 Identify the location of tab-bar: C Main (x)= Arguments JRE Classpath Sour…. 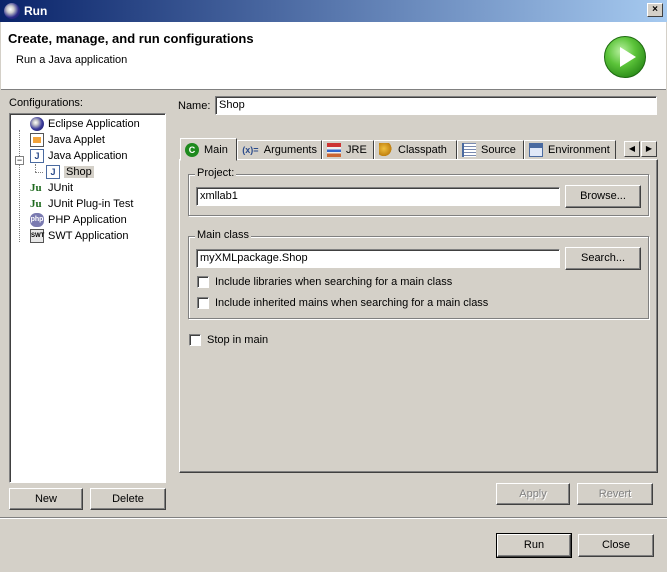
(419, 149).